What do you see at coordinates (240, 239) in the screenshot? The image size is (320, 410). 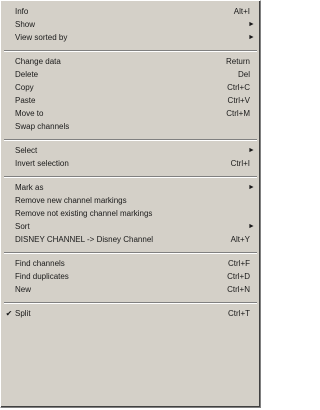 I see `menu-item-shortcut: Alt+Y` at bounding box center [240, 239].